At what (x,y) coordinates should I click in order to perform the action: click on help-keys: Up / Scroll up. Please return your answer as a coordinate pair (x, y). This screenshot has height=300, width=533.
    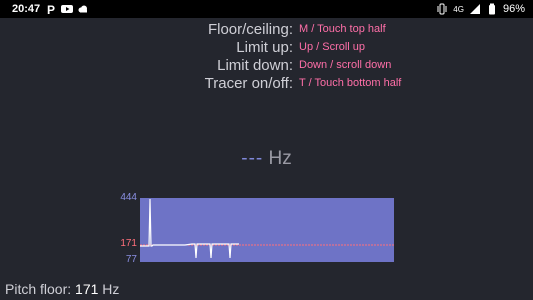
    Looking at the image, I should click on (332, 47).